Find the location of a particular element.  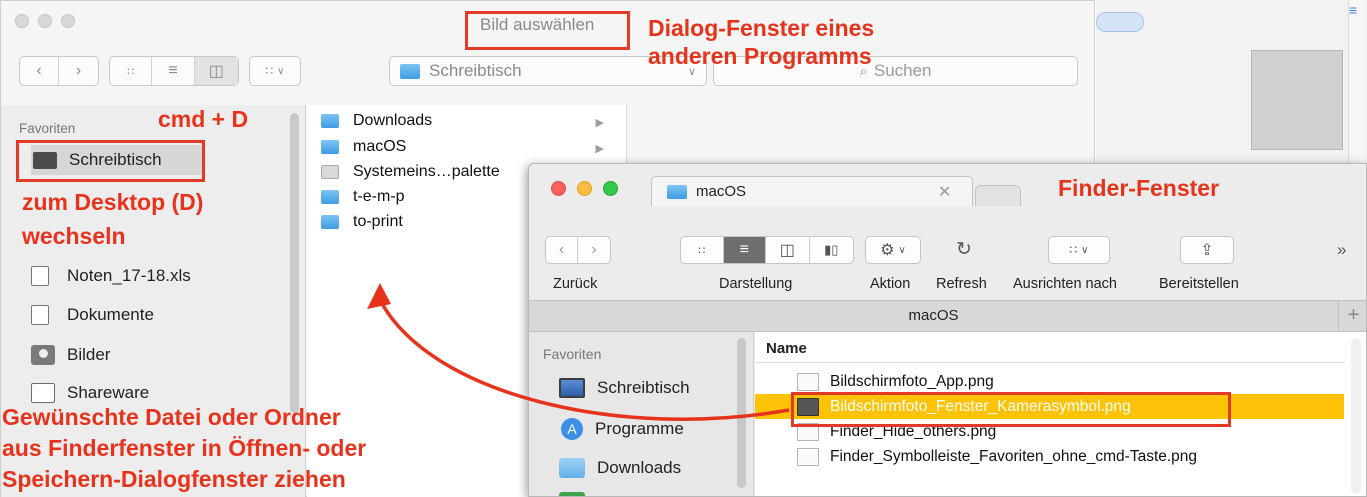

arrow-head-icon is located at coordinates (379, 296).